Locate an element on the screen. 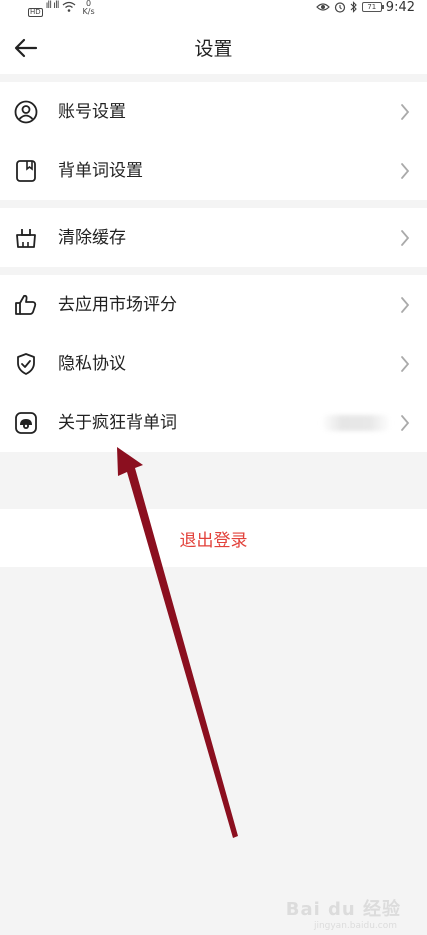 This screenshot has height=935, width=427. alarm-icon is located at coordinates (339, 7).